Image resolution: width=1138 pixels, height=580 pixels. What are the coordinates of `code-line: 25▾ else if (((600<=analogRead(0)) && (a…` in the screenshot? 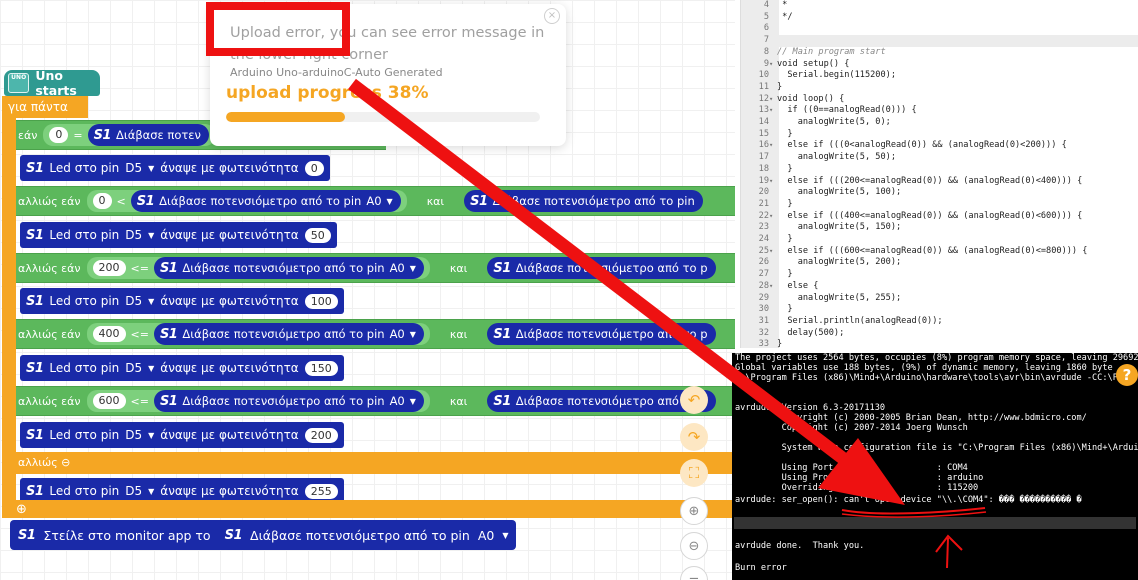 It's located at (939, 252).